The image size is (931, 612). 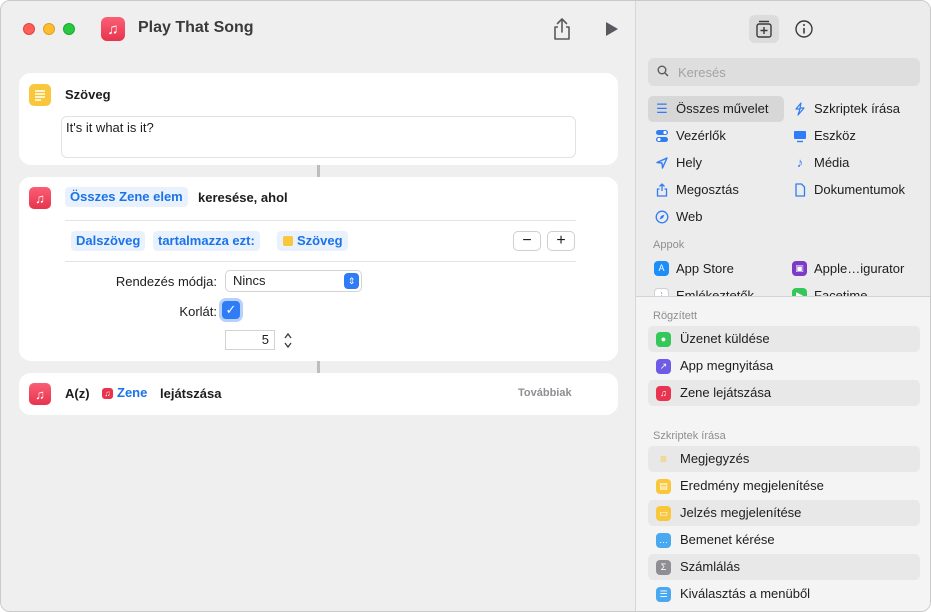 What do you see at coordinates (661, 292) in the screenshot?
I see `reminders-icon: ⋮` at bounding box center [661, 292].